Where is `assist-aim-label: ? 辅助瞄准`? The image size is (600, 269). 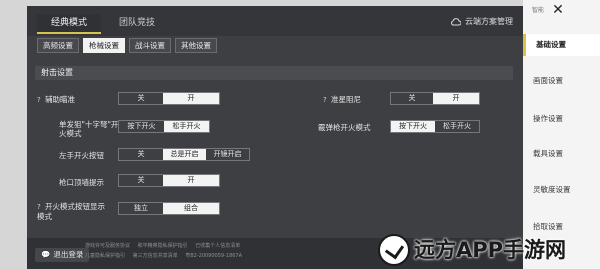 assist-aim-label: ? 辅助瞄准 is located at coordinates (56, 100).